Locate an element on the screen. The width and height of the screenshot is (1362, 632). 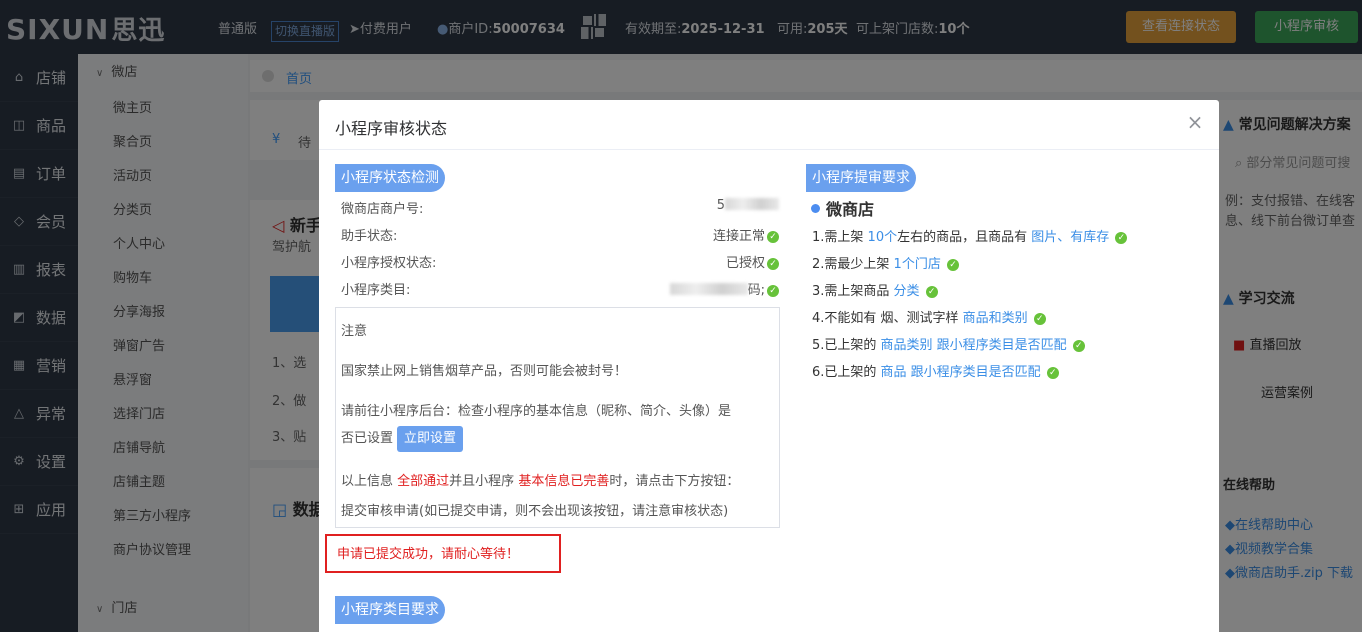
category-requirements-title: 小程序类目要求 is located at coordinates (390, 610).